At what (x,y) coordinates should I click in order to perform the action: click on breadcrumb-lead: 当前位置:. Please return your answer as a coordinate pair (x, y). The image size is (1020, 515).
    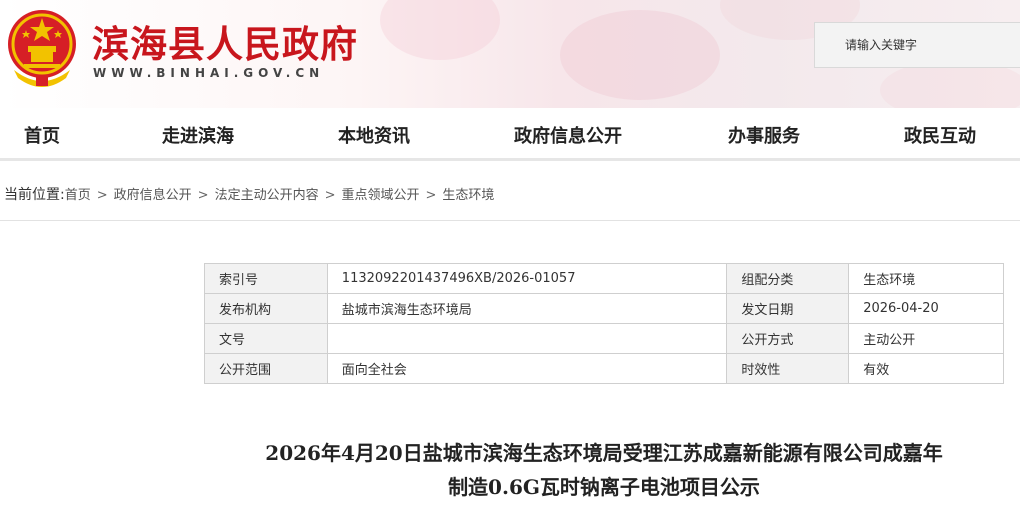
    Looking at the image, I should click on (34, 195).